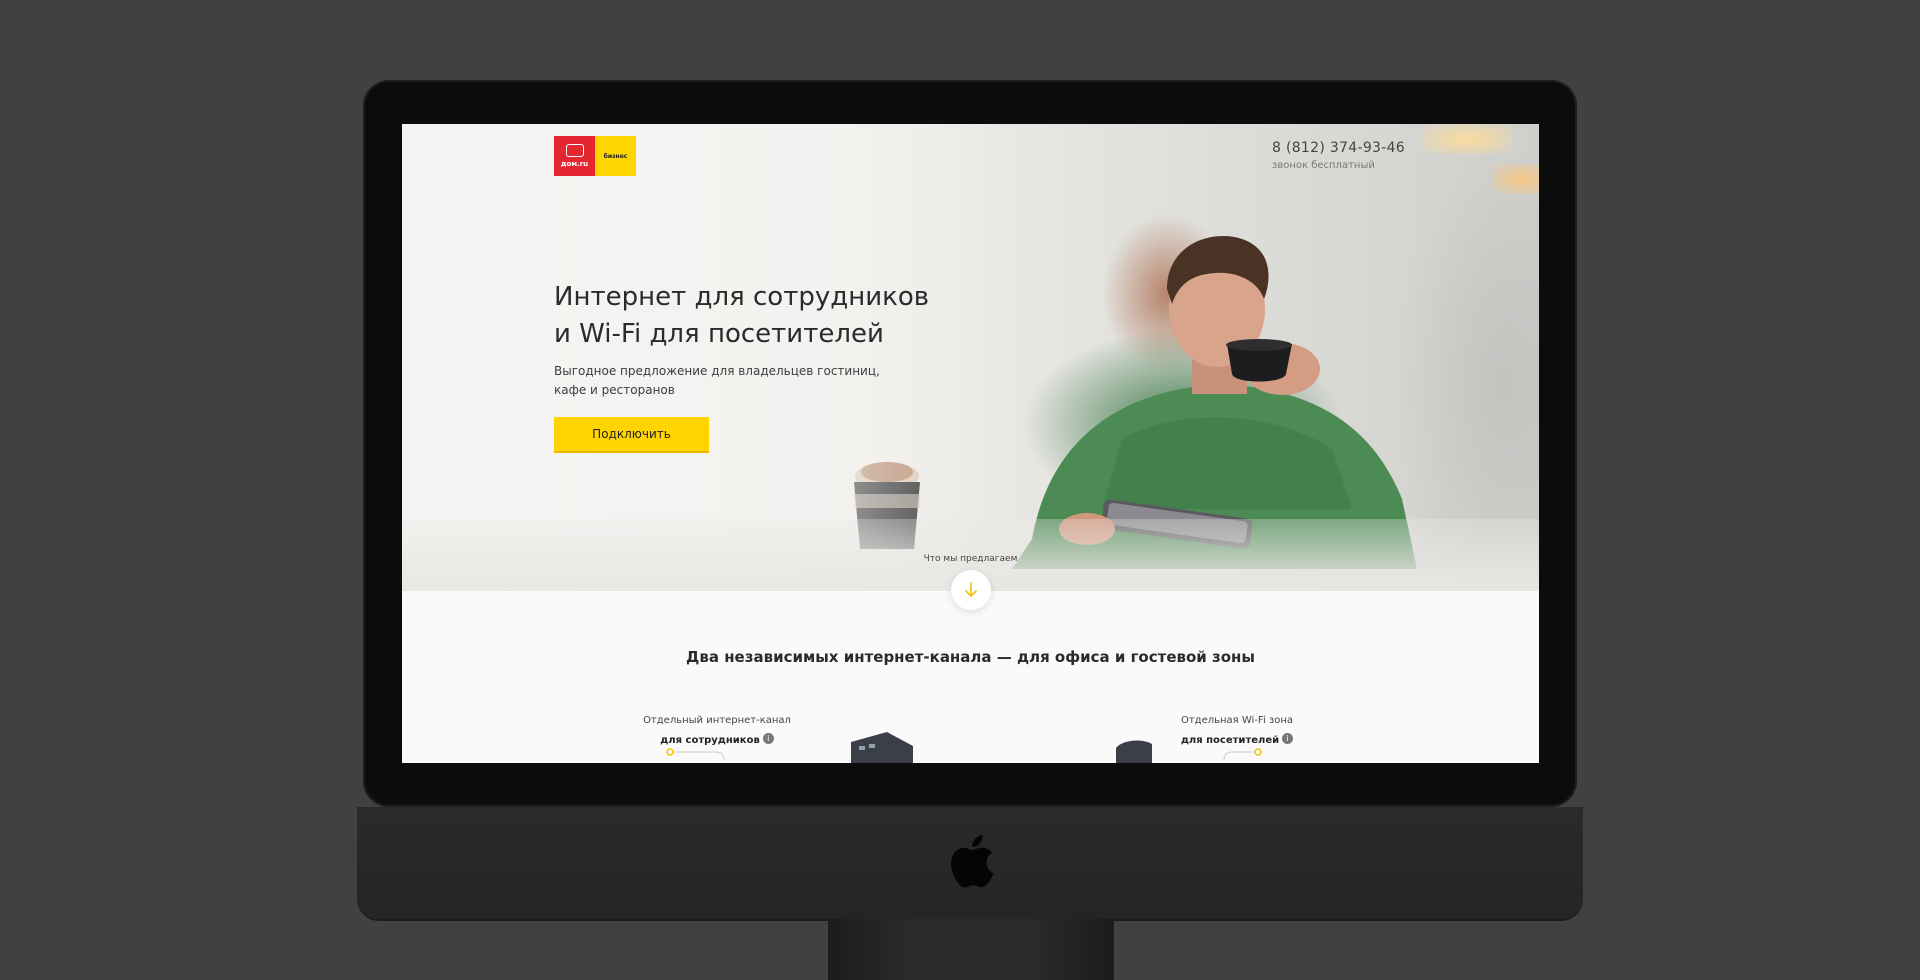  Describe the element at coordinates (882, 747) in the screenshot. I see `router-device-icon` at that location.